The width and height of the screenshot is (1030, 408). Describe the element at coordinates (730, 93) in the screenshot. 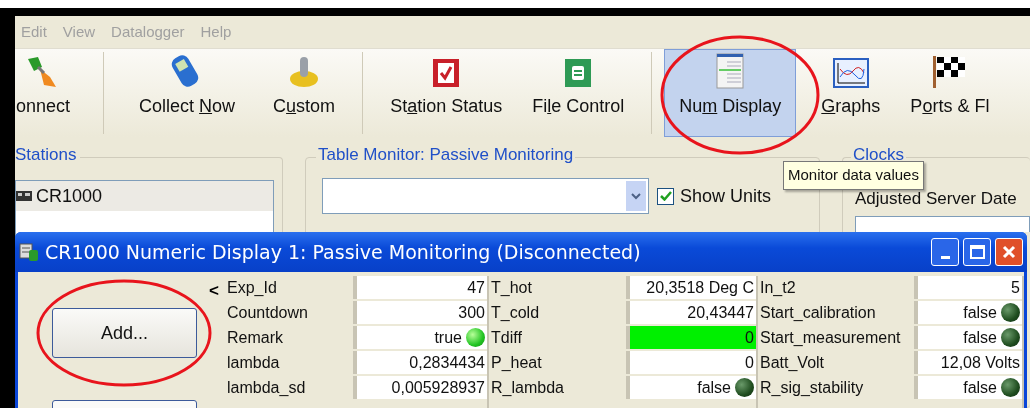

I see `toolbar-button: Num Display` at that location.